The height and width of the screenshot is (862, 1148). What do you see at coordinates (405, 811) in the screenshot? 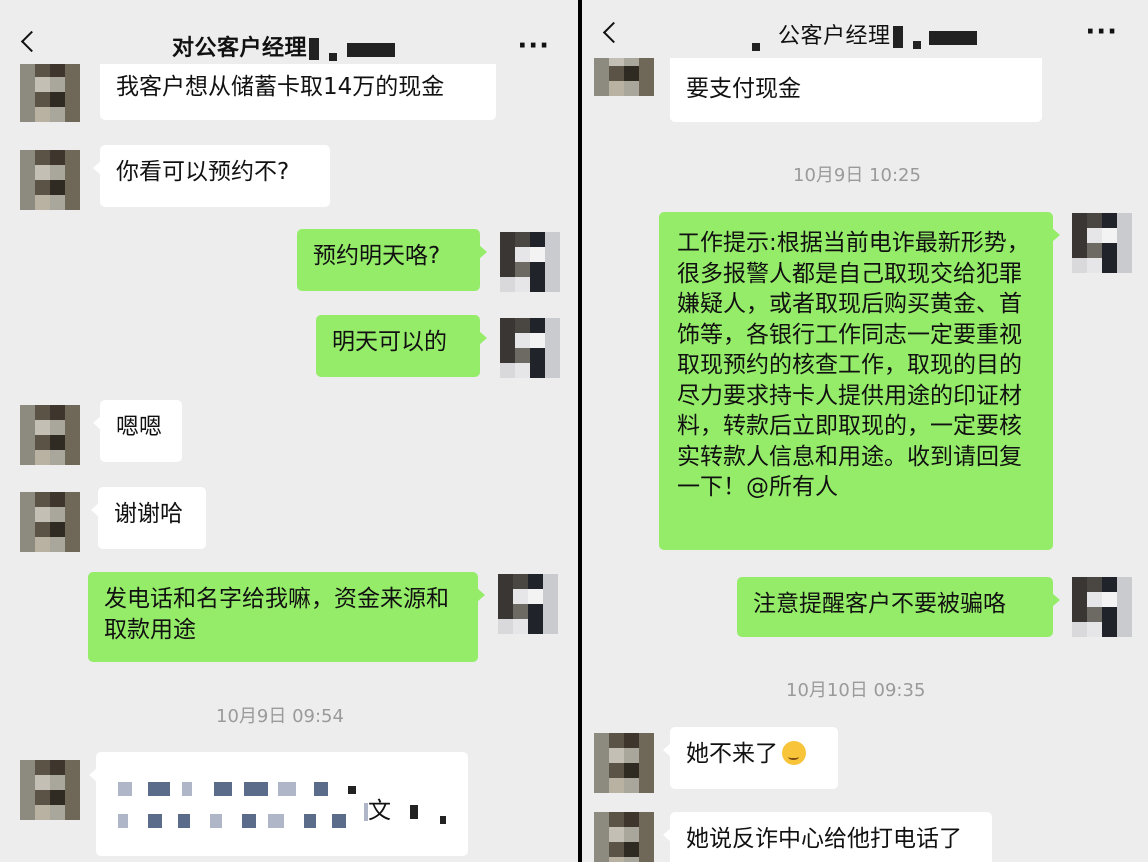
I see `partial-text: 文` at bounding box center [405, 811].